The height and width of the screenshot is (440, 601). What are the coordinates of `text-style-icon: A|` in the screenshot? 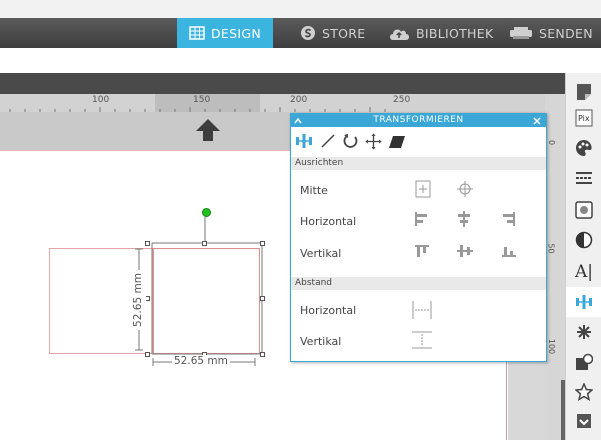 It's located at (583, 272).